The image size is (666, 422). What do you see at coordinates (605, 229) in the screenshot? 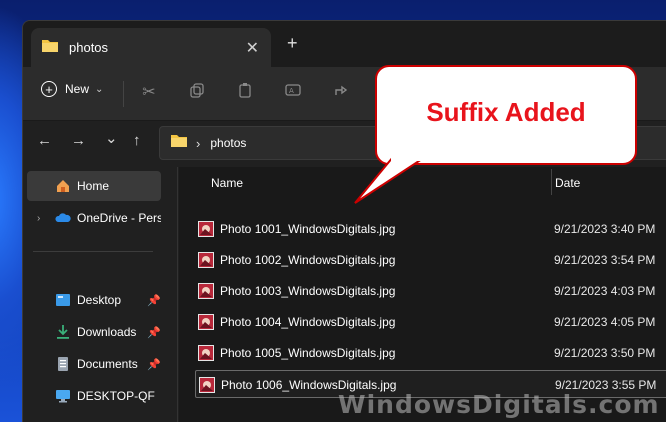
I see `file-date: 9/21/2023 3:40 PM` at bounding box center [605, 229].